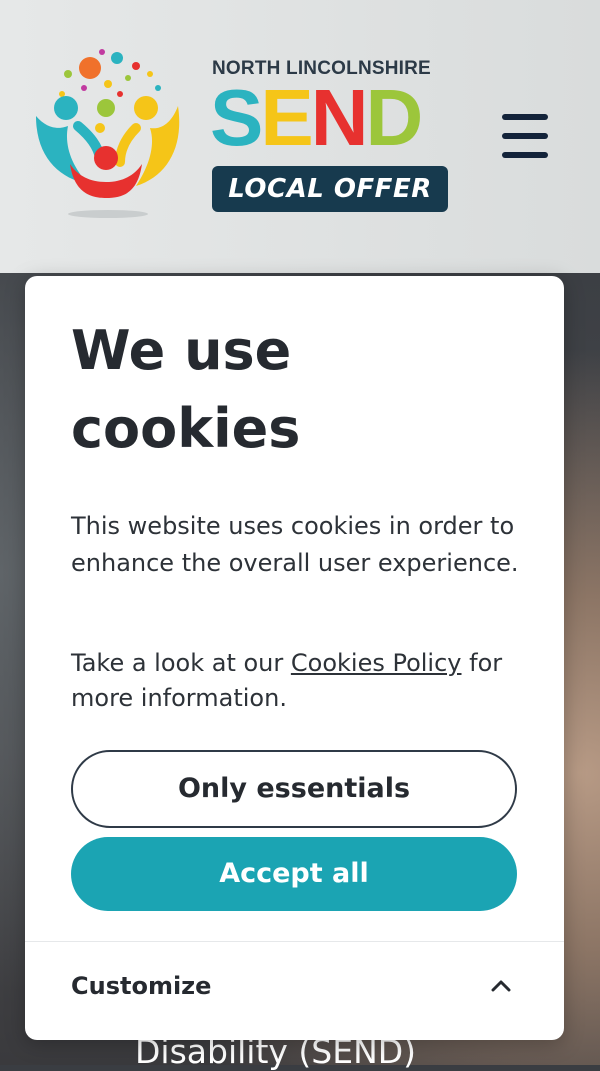 The image size is (600, 1071). I want to click on send-local-offer-logo: NORTH LINCOLNSHIRE SEND LOCAL OFFER, so click(332, 138).